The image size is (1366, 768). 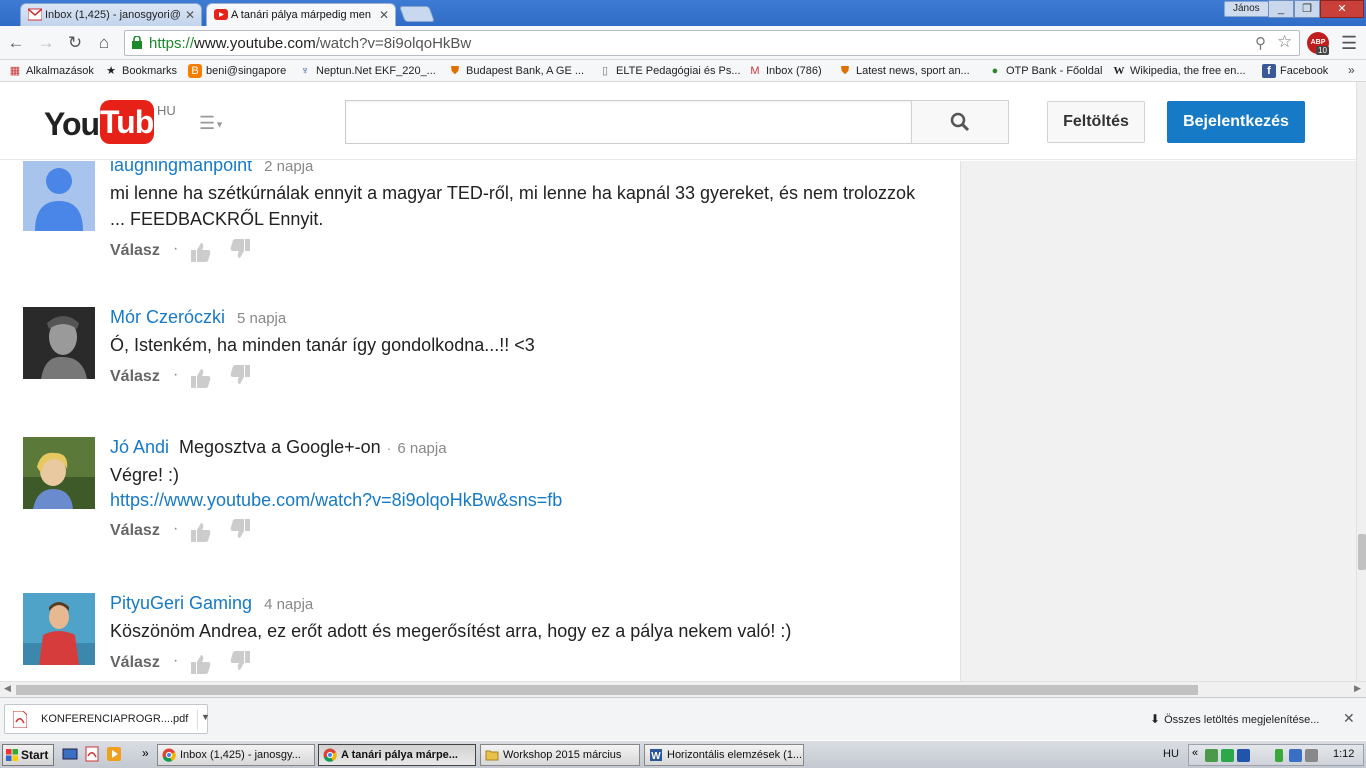 What do you see at coordinates (92, 754) in the screenshot?
I see `pdf-reader-icon` at bounding box center [92, 754].